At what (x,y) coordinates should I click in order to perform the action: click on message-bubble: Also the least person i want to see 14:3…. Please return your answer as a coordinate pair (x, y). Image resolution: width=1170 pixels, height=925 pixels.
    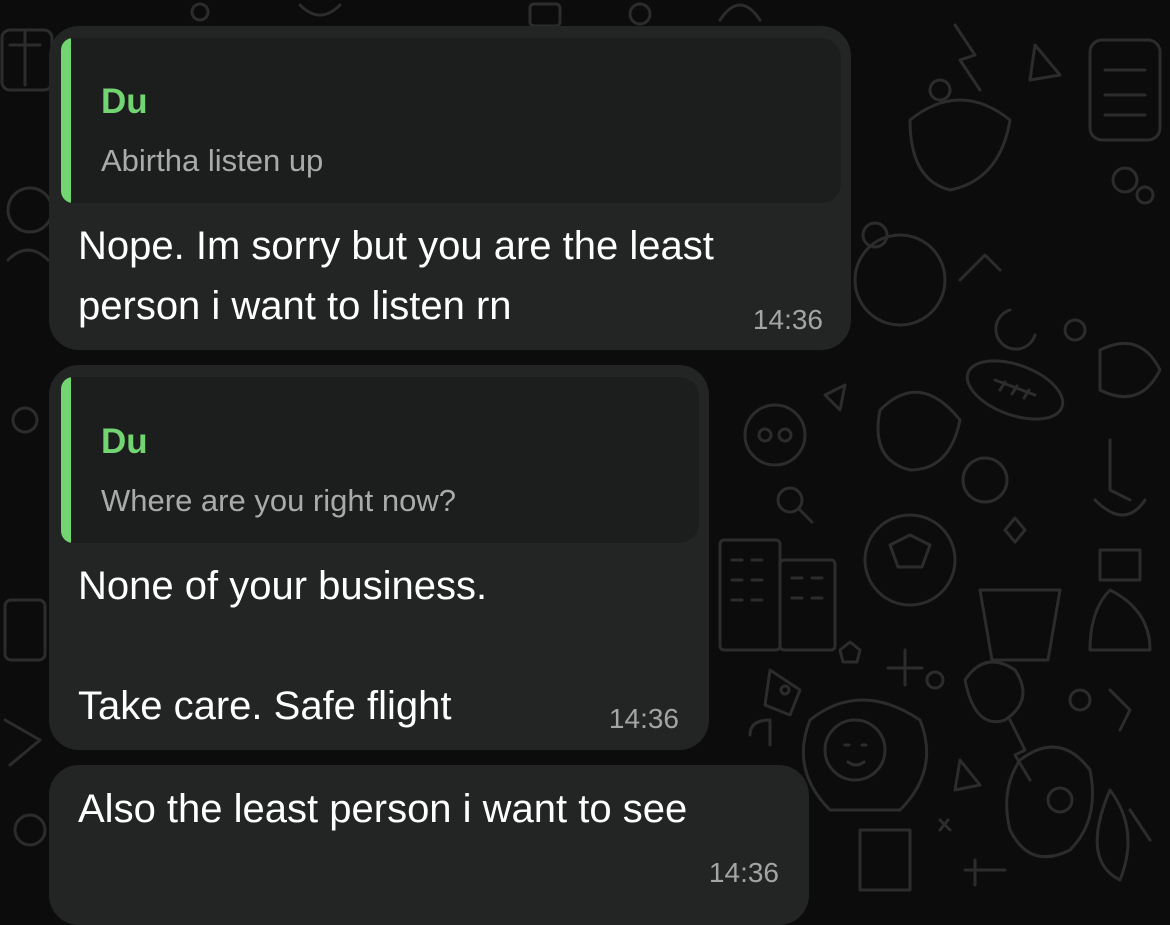
    Looking at the image, I should click on (429, 845).